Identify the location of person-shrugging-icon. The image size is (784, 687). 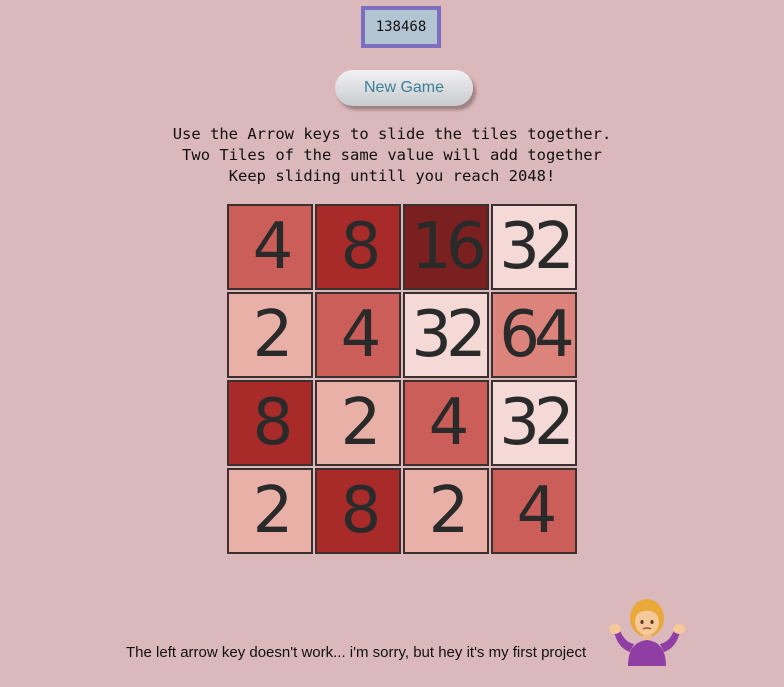
(647, 632).